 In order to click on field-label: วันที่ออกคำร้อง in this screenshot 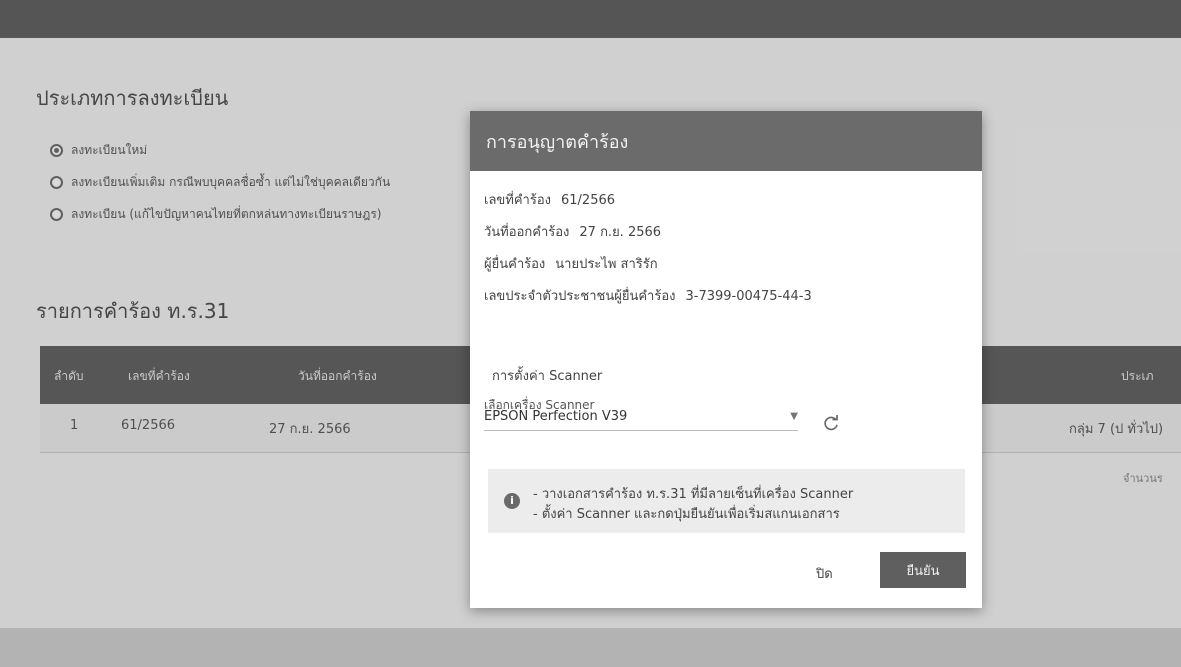, I will do `click(527, 232)`.